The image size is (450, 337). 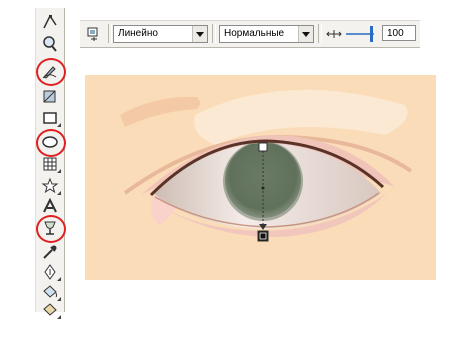 I want to click on outline-tool, so click(x=50, y=272).